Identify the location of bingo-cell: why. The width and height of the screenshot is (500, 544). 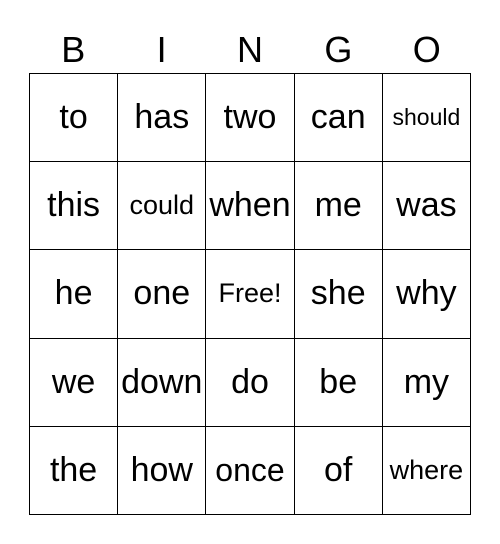
(426, 294).